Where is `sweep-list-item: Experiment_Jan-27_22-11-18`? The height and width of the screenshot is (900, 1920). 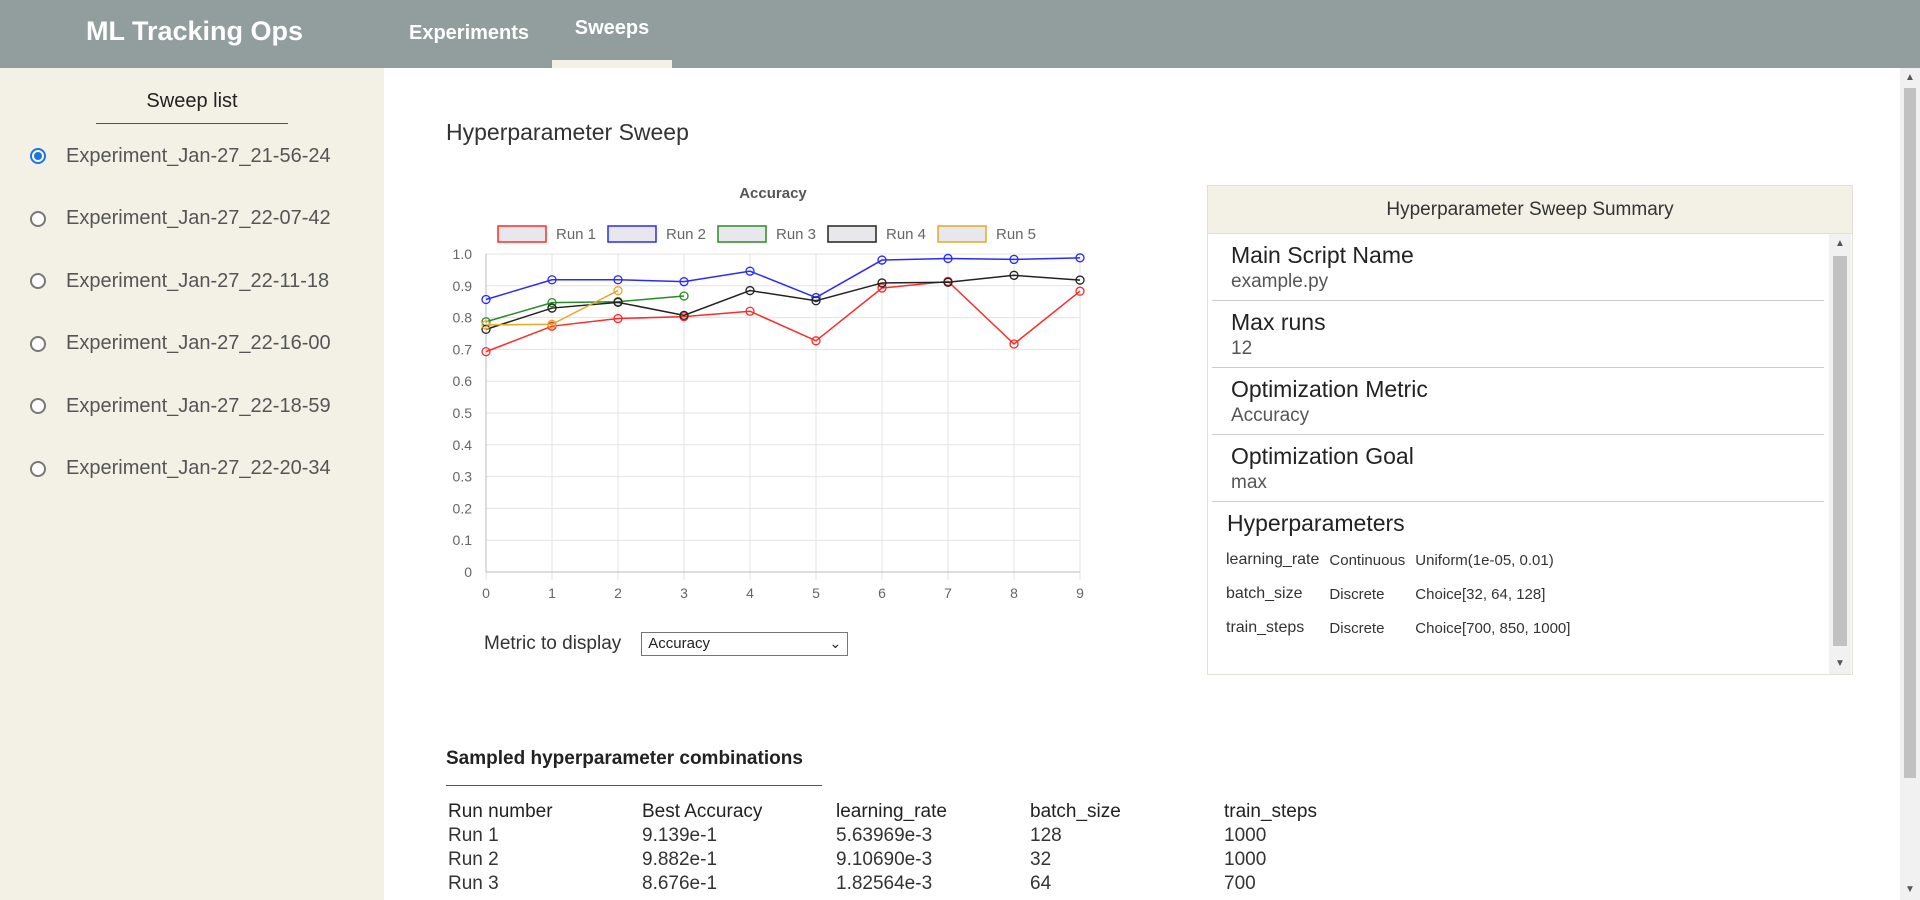 sweep-list-item: Experiment_Jan-27_22-11-18 is located at coordinates (179, 281).